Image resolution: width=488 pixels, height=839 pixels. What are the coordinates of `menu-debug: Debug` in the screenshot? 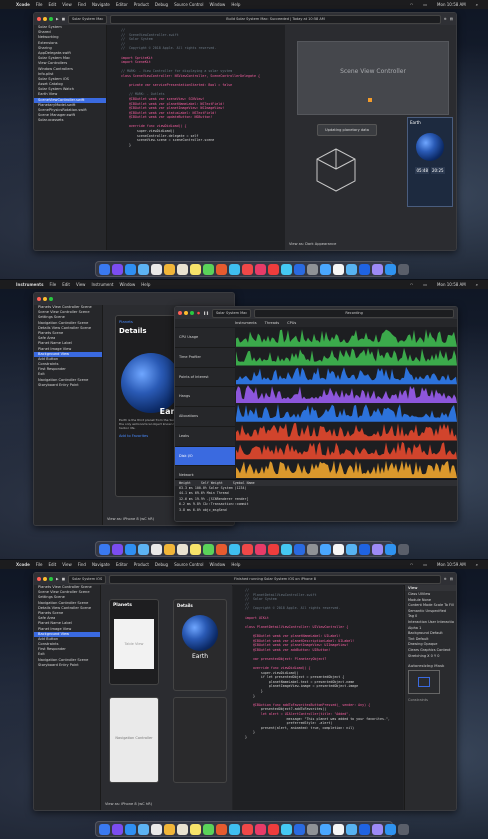 It's located at (161, 4).